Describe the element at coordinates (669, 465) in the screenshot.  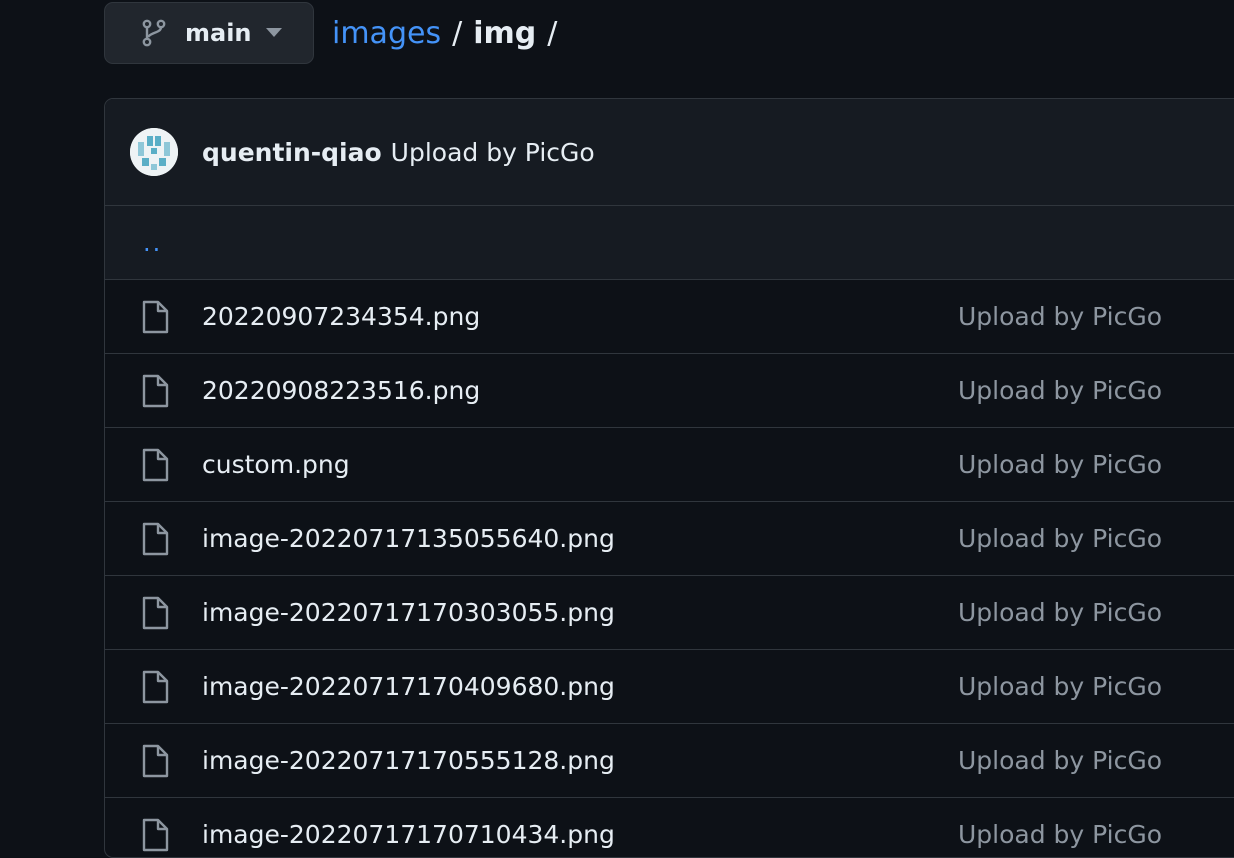
I see `file-row: custom.png Upload by PicGo` at that location.